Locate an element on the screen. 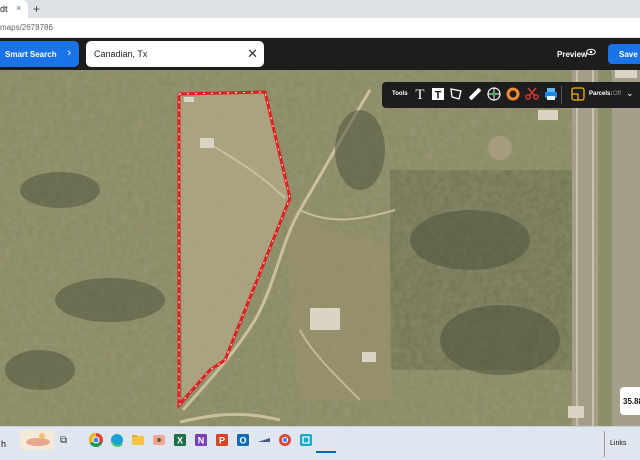  onenote-icon: N is located at coordinates (201, 440).